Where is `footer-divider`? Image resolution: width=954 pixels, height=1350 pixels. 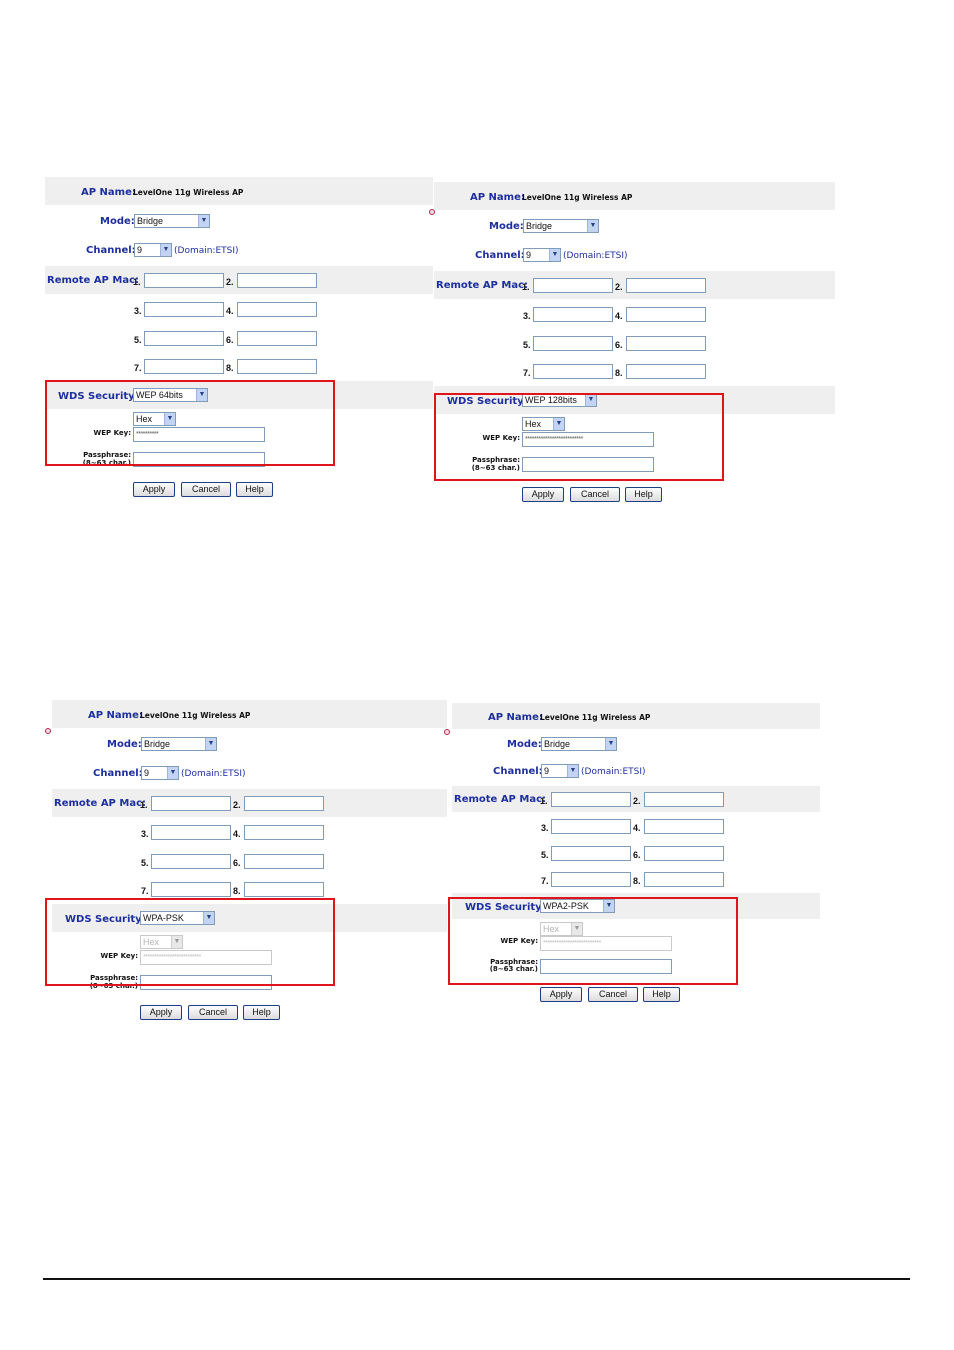 footer-divider is located at coordinates (476, 1279).